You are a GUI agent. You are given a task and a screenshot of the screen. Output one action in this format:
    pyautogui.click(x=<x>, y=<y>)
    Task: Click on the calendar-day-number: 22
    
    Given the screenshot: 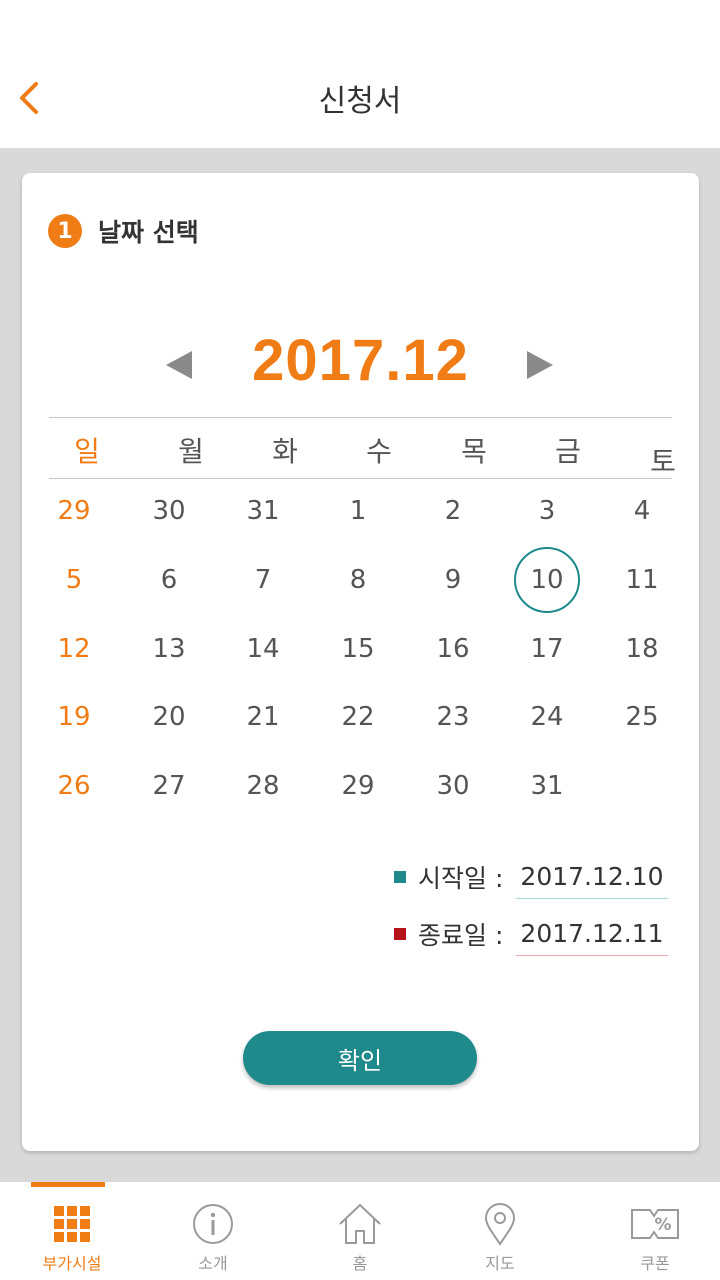 What is the action you would take?
    pyautogui.click(x=358, y=717)
    